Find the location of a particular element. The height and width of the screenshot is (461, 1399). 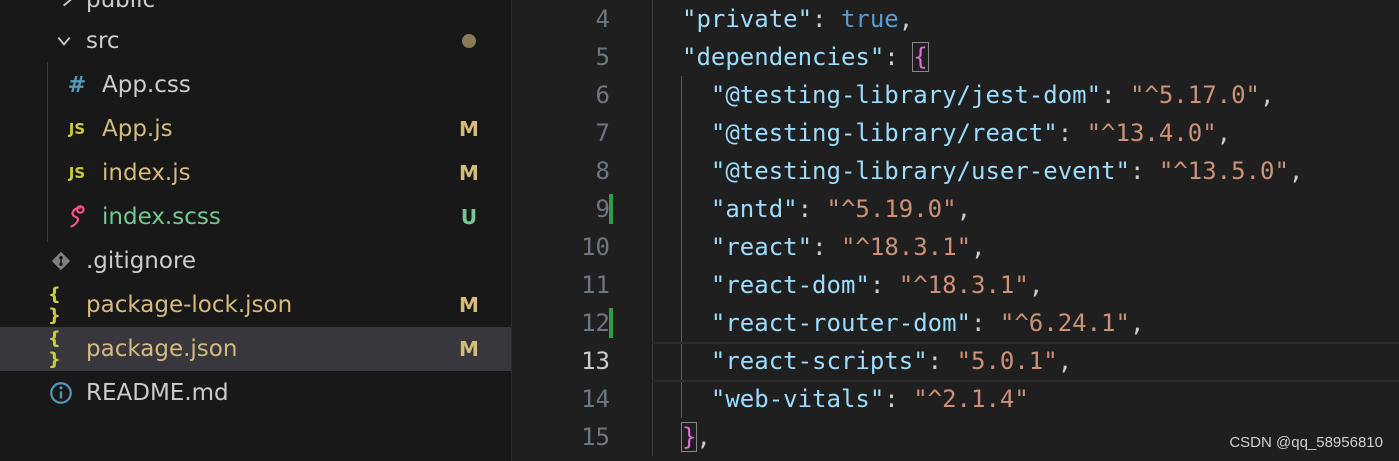

line-number: 12 is located at coordinates (595, 323).